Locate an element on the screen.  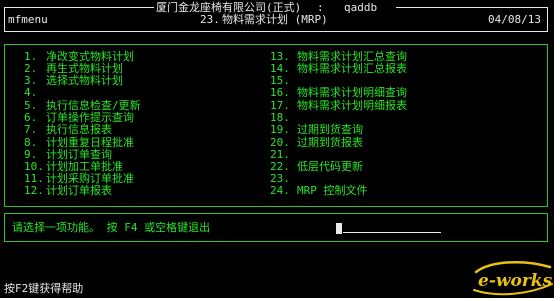
text-cursor is located at coordinates (339, 228).